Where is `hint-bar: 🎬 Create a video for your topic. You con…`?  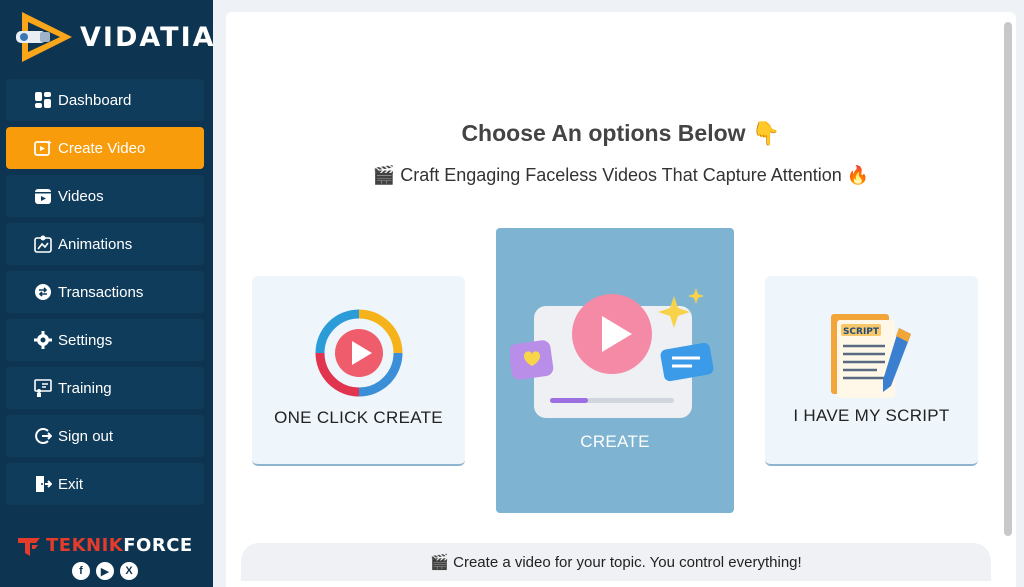 hint-bar: 🎬 Create a video for your topic. You con… is located at coordinates (616, 562).